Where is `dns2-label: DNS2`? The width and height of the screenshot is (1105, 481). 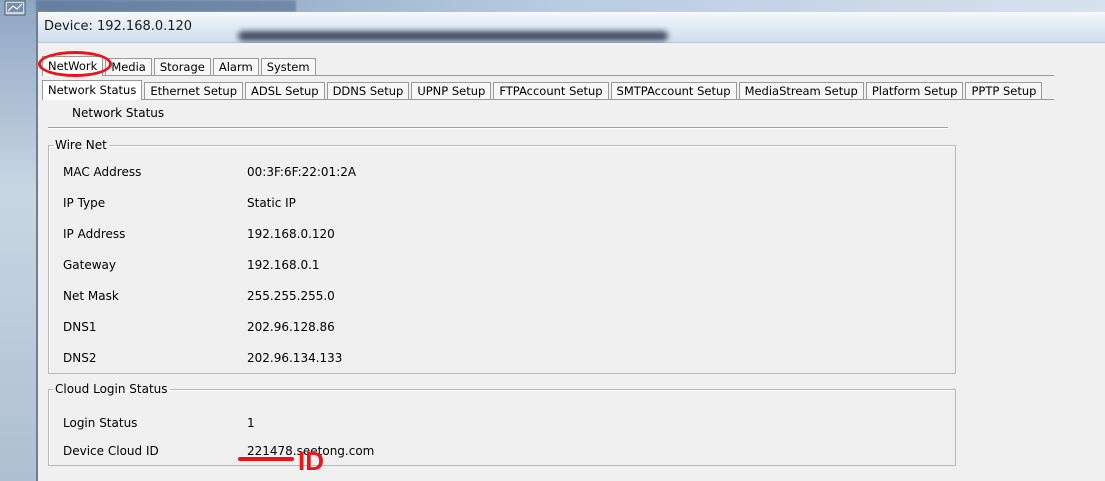 dns2-label: DNS2 is located at coordinates (80, 358).